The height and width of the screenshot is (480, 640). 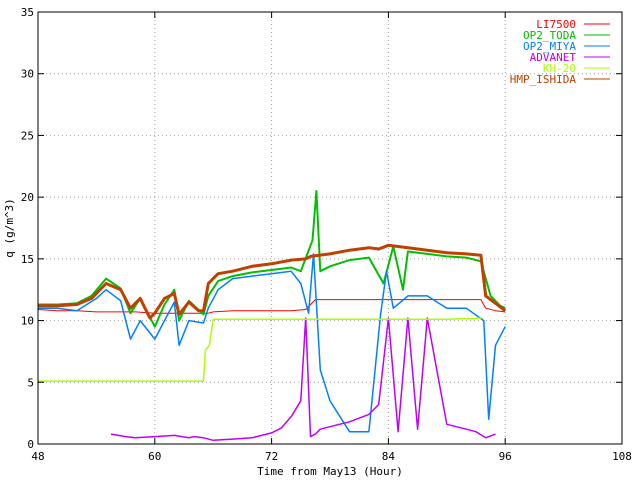 I want to click on y-tick-label: 20, so click(x=27, y=197).